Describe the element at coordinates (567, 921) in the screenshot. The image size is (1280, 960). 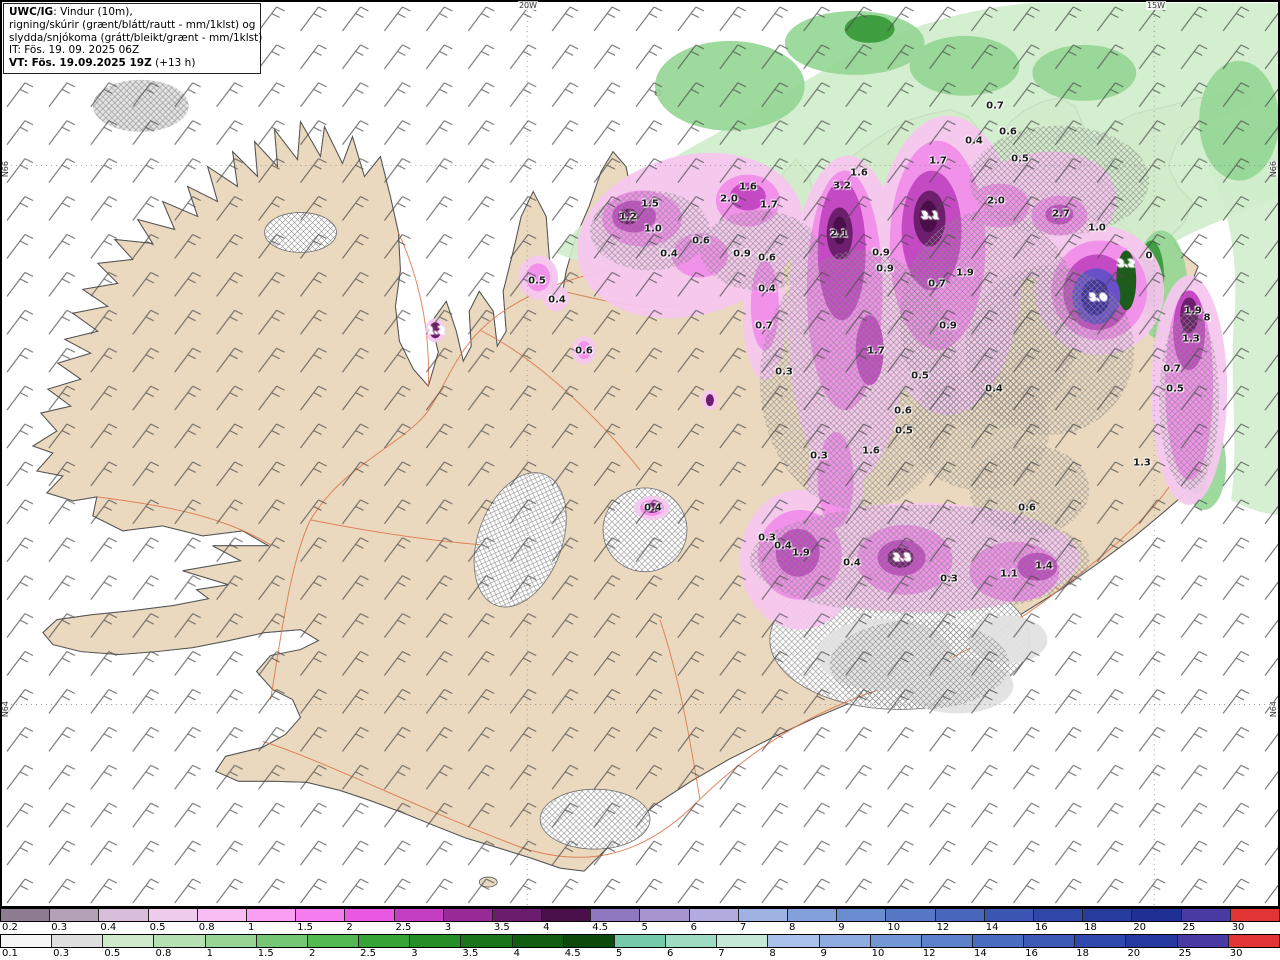
I see `colorbar-segment: 4` at that location.